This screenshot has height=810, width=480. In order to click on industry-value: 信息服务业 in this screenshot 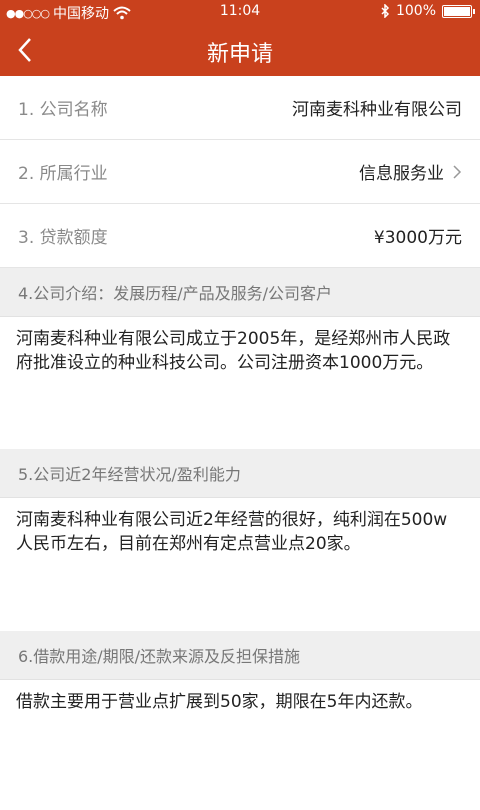, I will do `click(410, 171)`.